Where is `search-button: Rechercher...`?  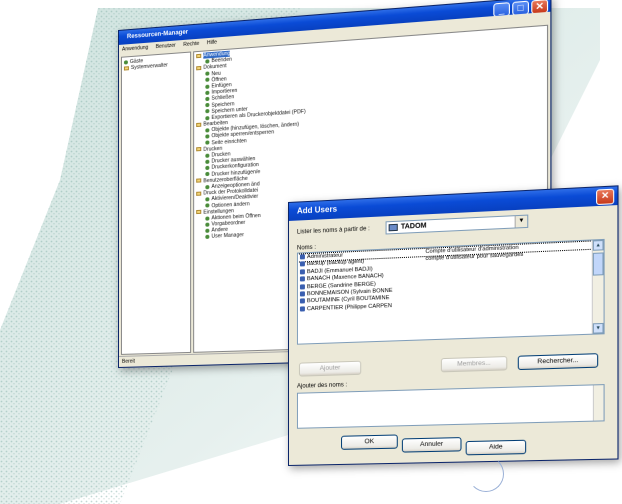 search-button: Rechercher... is located at coordinates (558, 362).